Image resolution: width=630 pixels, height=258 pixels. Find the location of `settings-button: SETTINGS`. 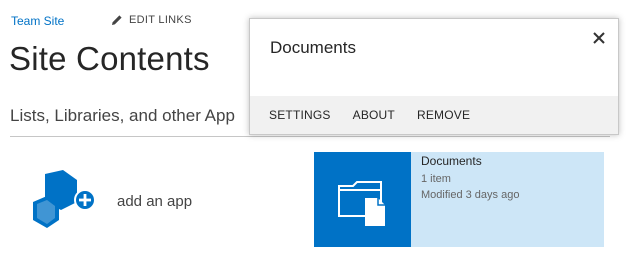

settings-button: SETTINGS is located at coordinates (300, 115).